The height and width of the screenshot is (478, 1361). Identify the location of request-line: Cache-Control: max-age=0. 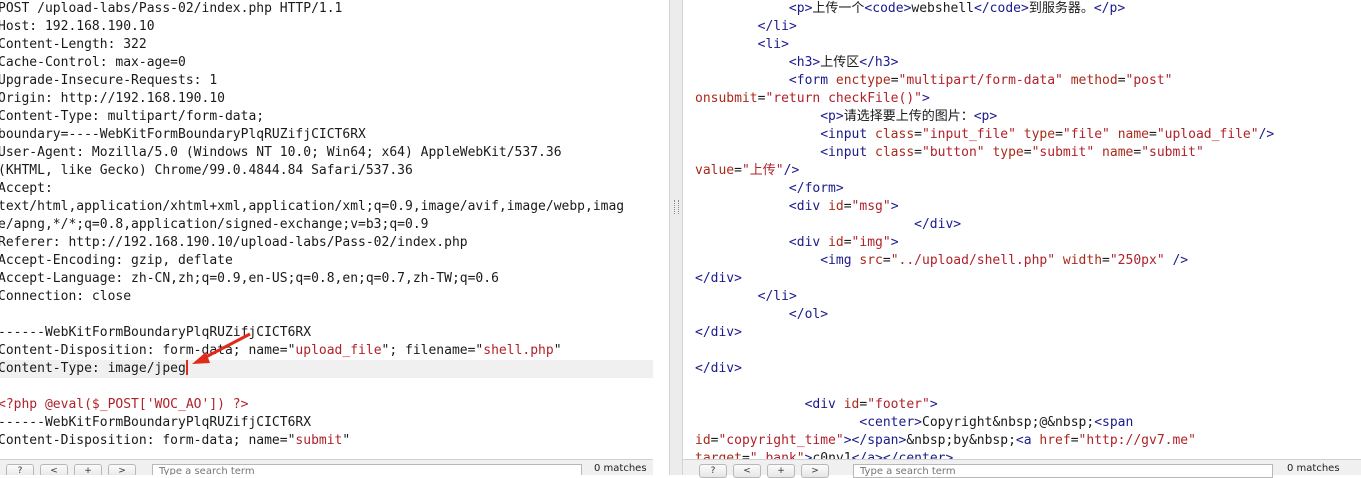
(326, 63).